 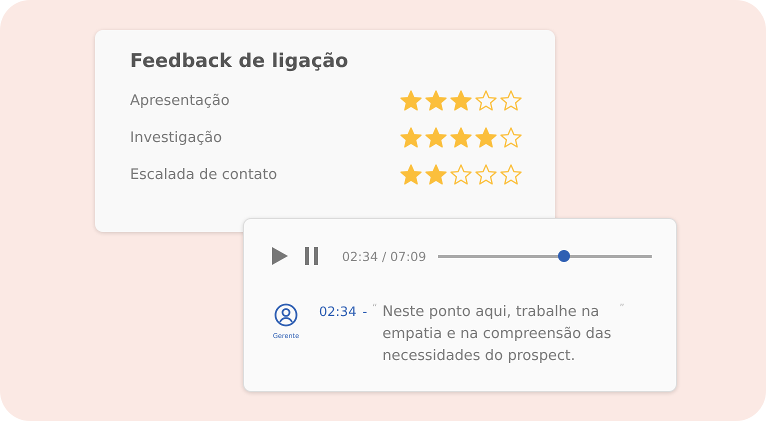 What do you see at coordinates (312, 256) in the screenshot?
I see `pause-icon` at bounding box center [312, 256].